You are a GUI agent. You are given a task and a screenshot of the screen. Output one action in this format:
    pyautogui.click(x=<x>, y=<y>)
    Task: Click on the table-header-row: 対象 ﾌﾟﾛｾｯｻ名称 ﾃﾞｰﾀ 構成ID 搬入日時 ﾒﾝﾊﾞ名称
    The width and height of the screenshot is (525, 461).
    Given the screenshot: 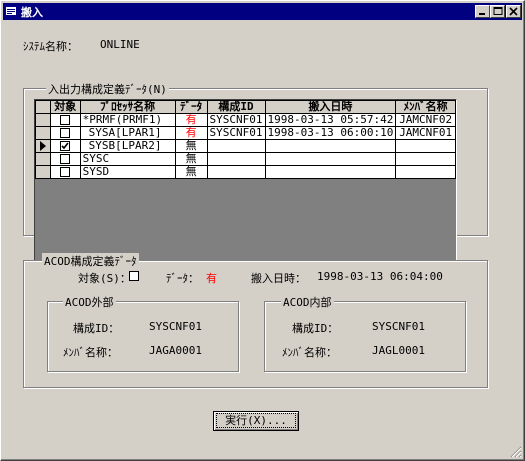 What is the action you would take?
    pyautogui.click(x=245, y=107)
    